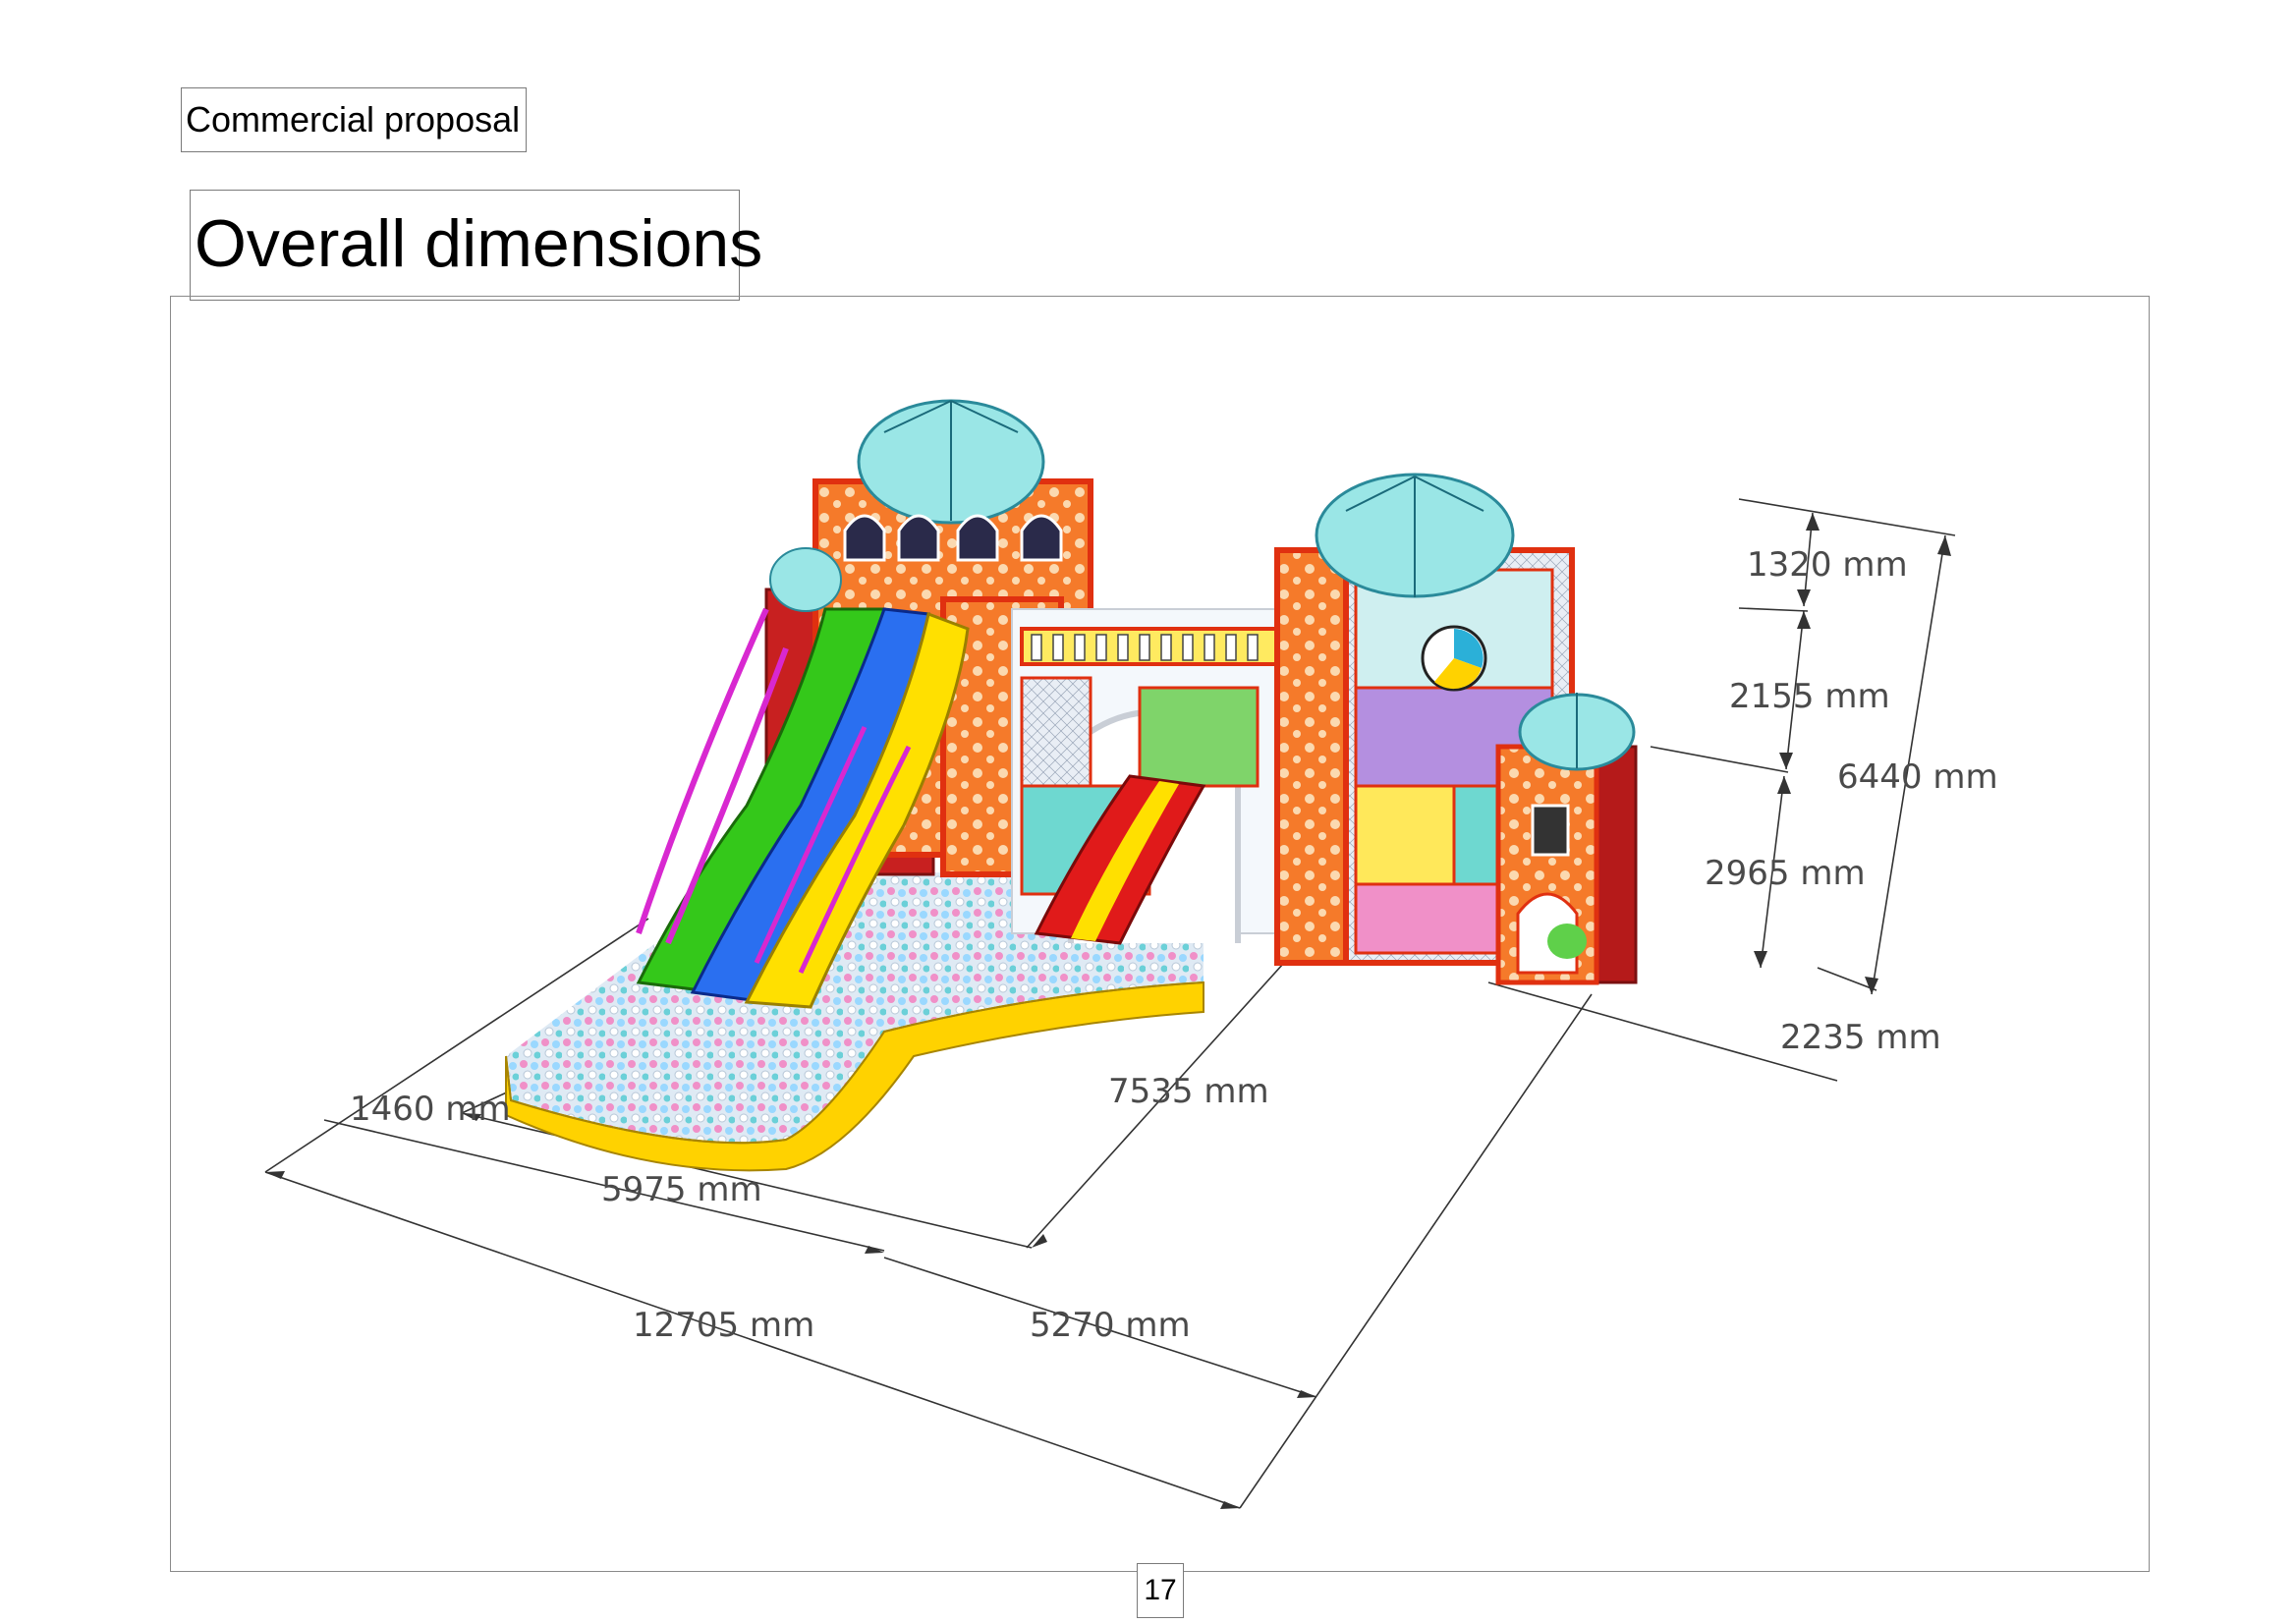 This screenshot has height=1624, width=2296. I want to click on central-section, so click(1149, 775).